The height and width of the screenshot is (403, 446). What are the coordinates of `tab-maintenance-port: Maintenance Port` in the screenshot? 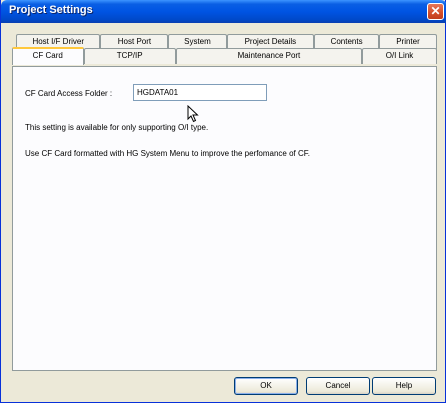 It's located at (269, 56).